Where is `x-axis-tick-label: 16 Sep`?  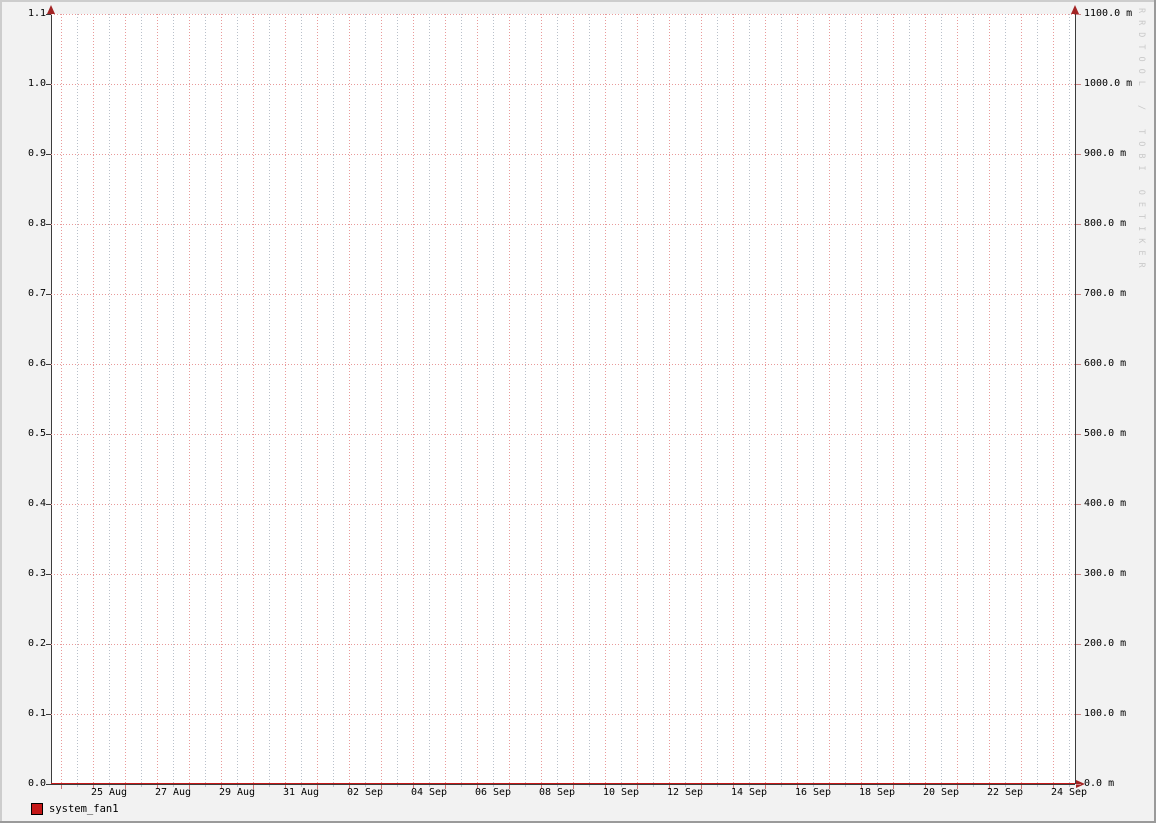 x-axis-tick-label: 16 Sep is located at coordinates (813, 792).